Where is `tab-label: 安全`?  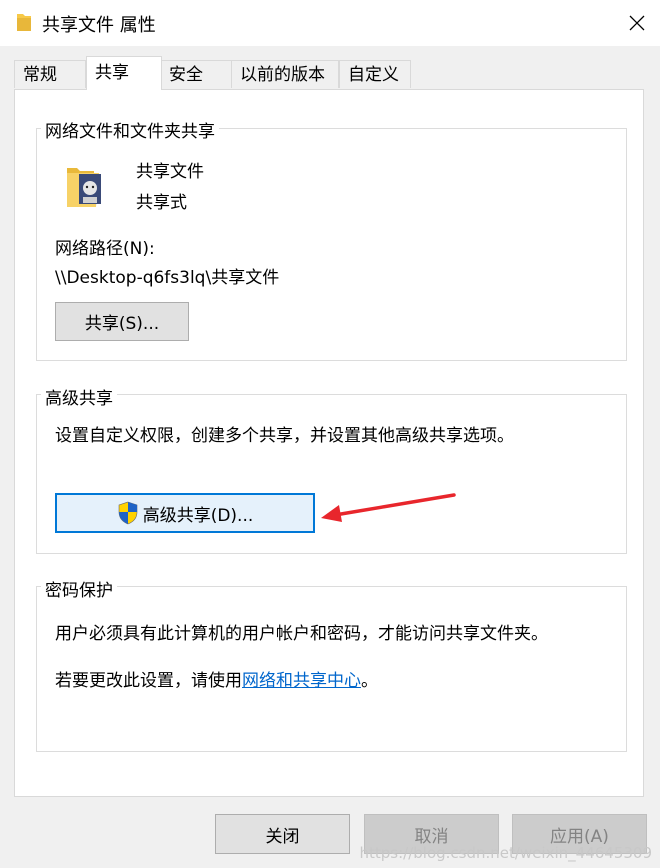 tab-label: 安全 is located at coordinates (186, 75).